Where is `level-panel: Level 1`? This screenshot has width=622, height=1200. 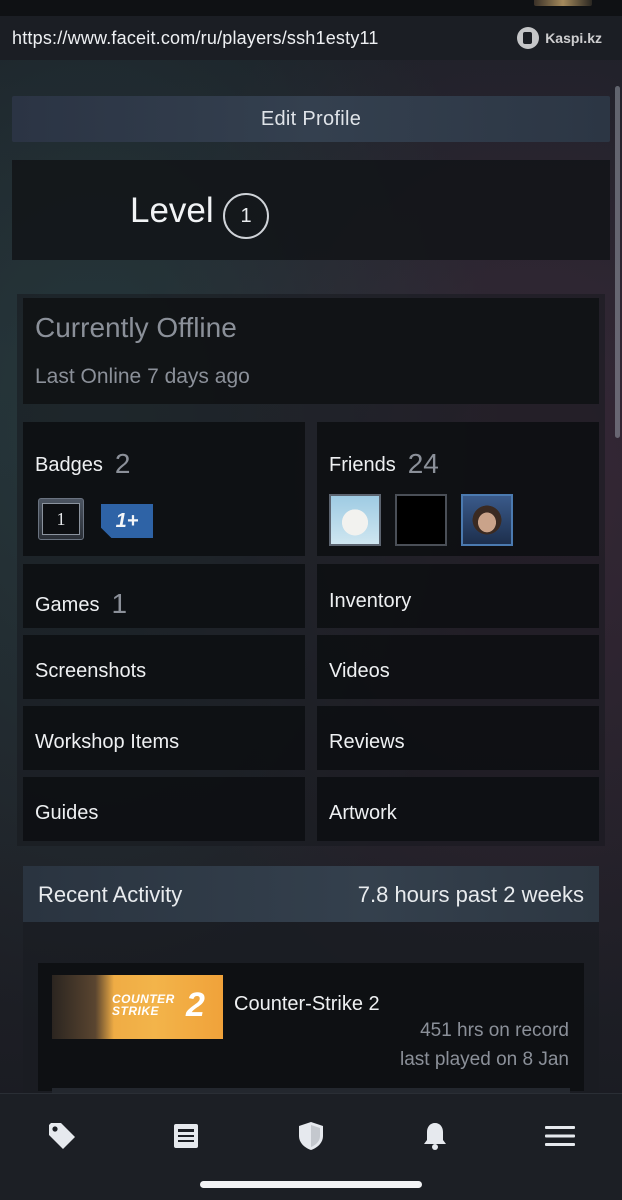
level-panel: Level 1 is located at coordinates (311, 210).